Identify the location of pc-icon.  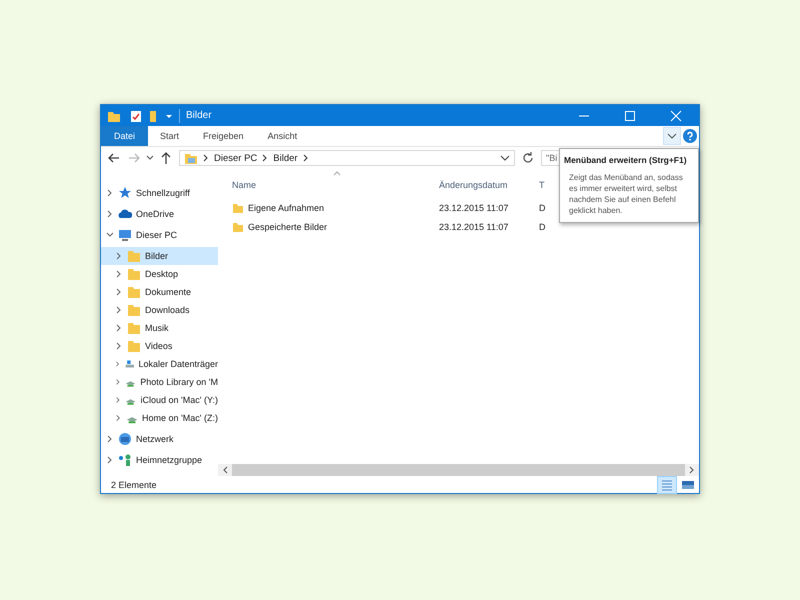
(125, 235).